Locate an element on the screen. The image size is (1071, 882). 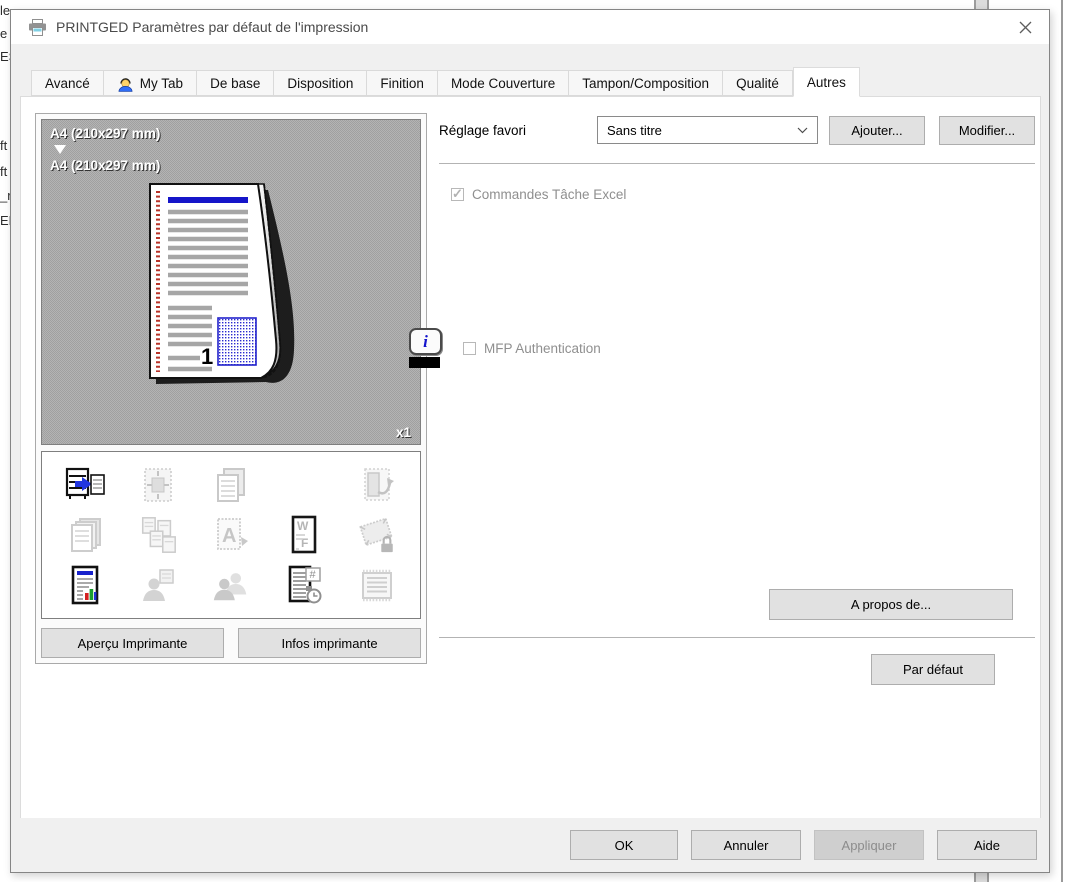
printer-preview-button: Aperçu Imprimante is located at coordinates (132, 643).